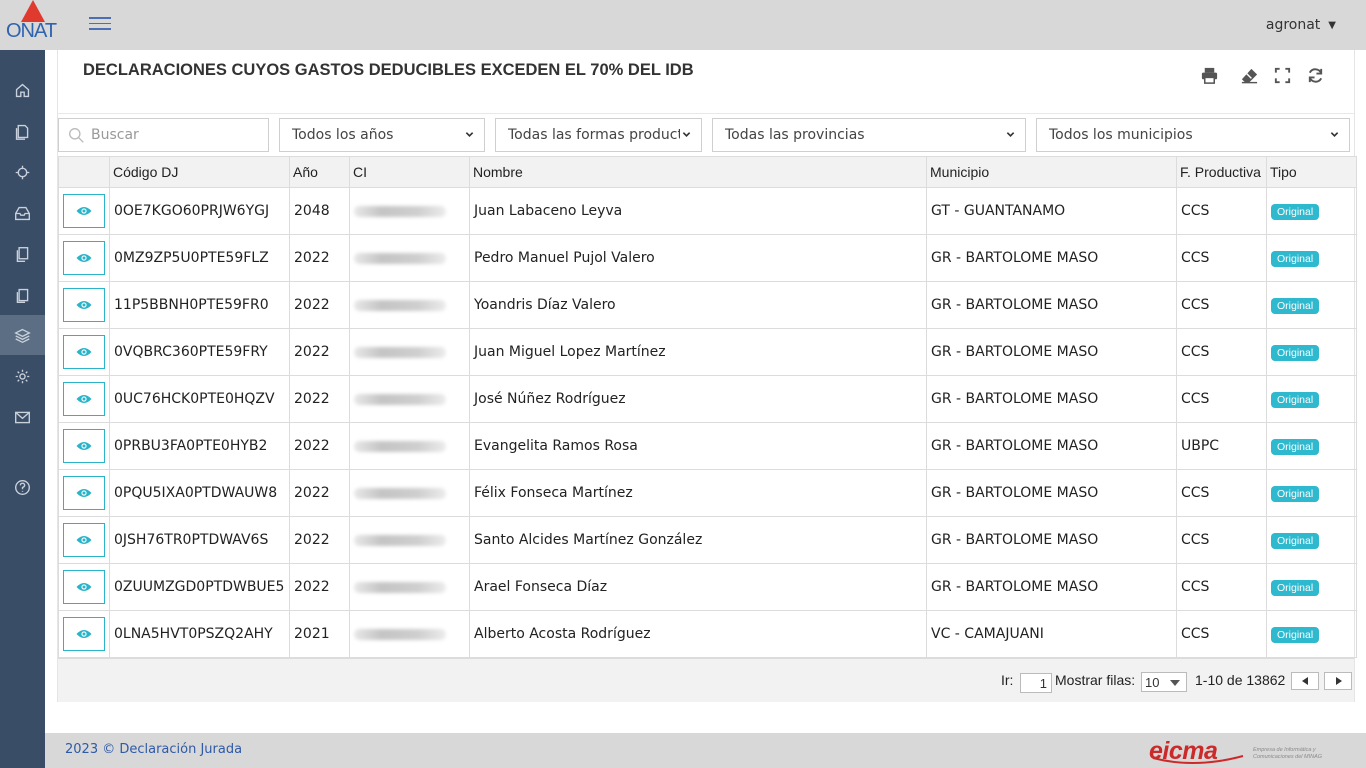  What do you see at coordinates (698, 446) in the screenshot?
I see `name-cell: Evangelita Ramos Rosa` at bounding box center [698, 446].